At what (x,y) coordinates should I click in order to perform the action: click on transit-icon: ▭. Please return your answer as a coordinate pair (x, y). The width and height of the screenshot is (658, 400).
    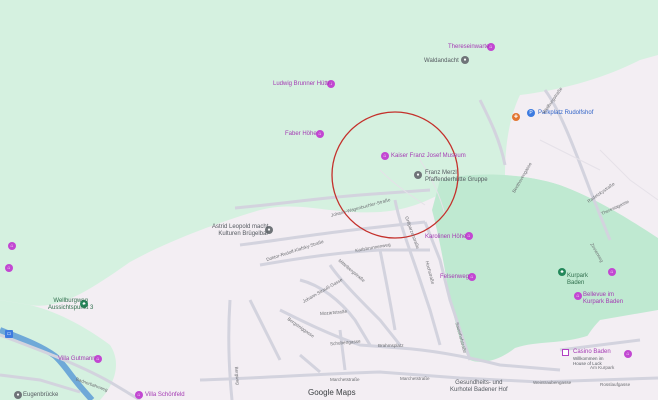
    Looking at the image, I should click on (9, 334).